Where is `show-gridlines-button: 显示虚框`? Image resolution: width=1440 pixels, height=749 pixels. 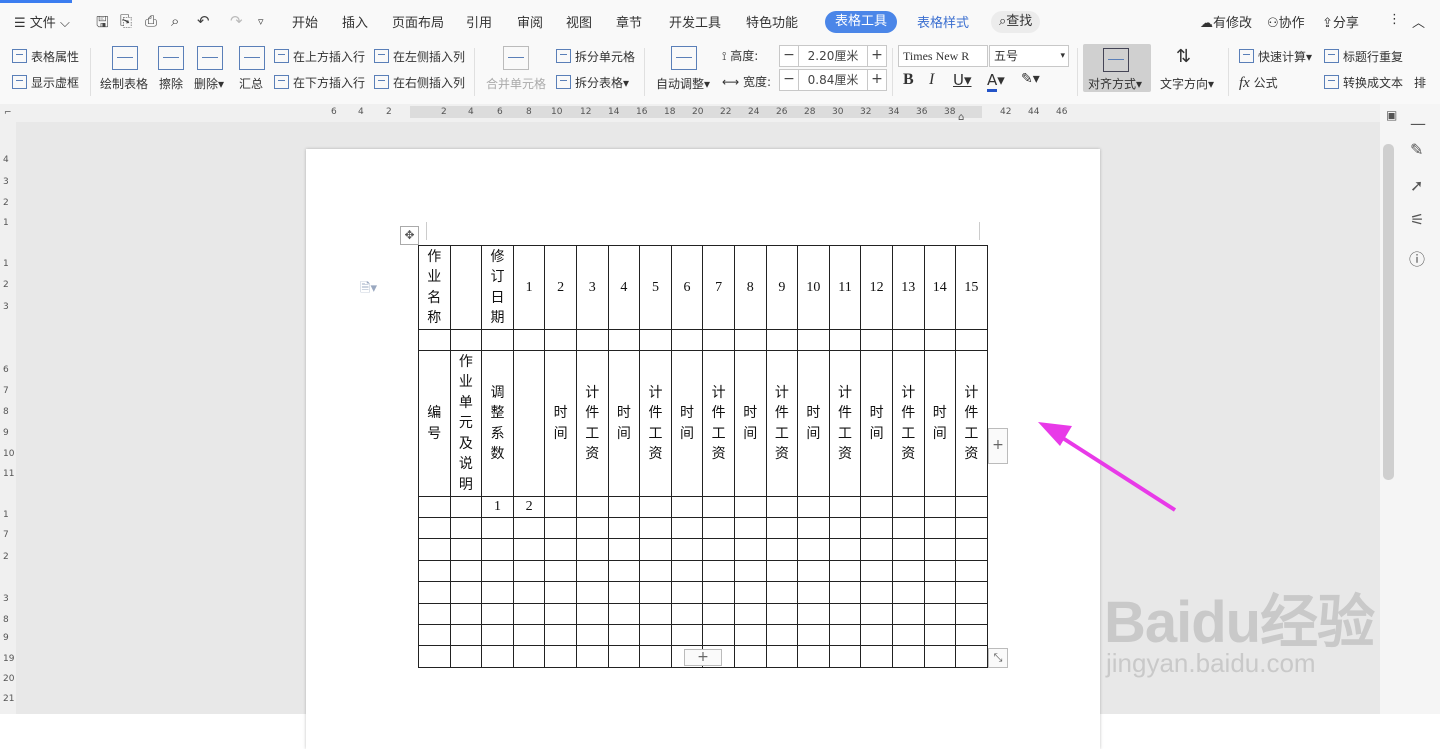
show-gridlines-button: 显示虚框 is located at coordinates (45, 82).